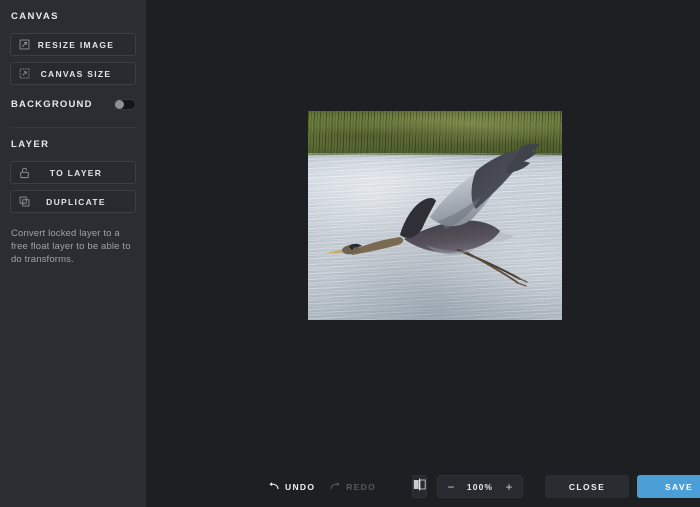 The image size is (700, 507). Describe the element at coordinates (509, 486) in the screenshot. I see `zoom-in-button: +` at that location.